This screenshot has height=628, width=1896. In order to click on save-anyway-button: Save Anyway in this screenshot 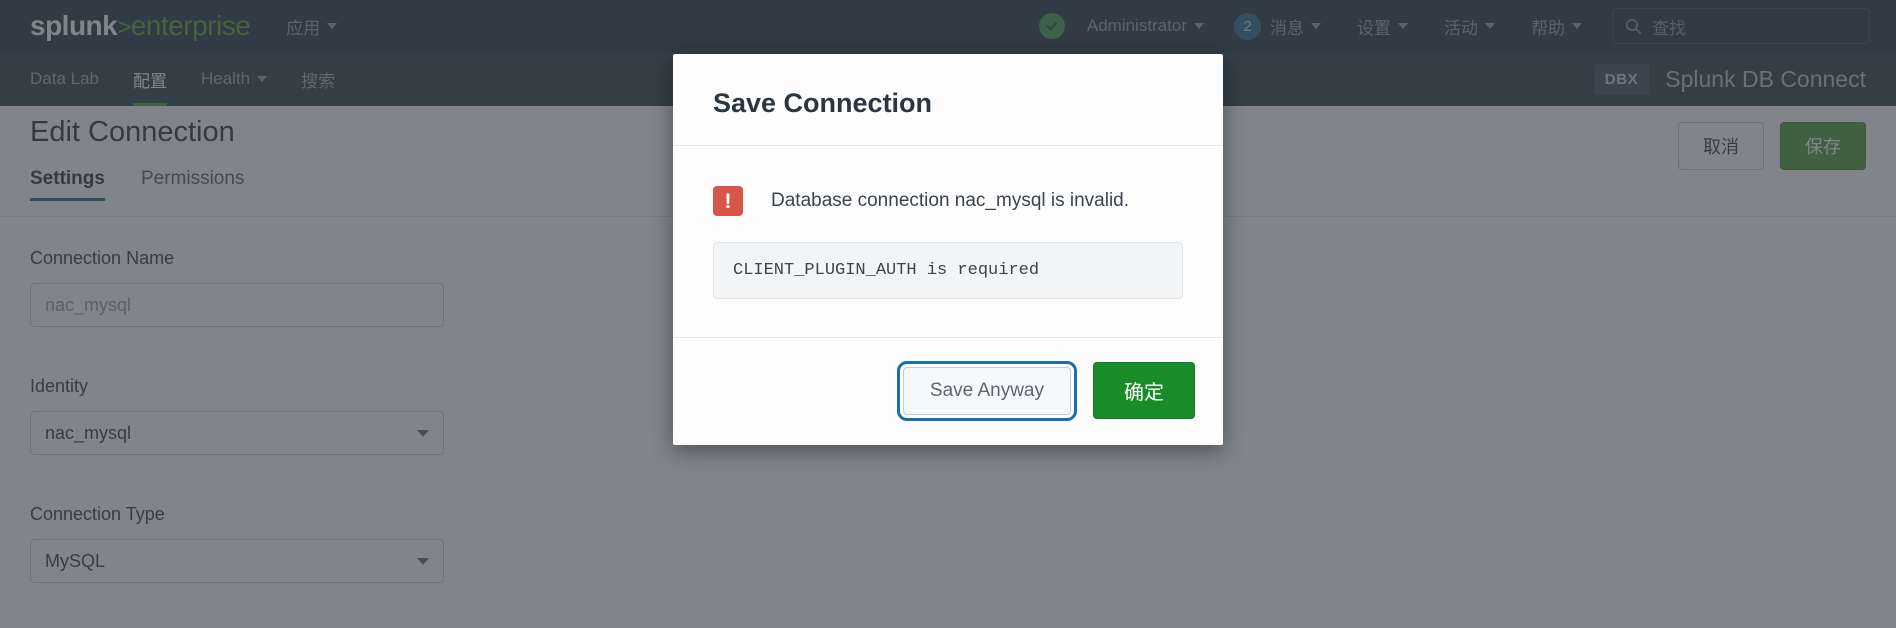, I will do `click(987, 390)`.